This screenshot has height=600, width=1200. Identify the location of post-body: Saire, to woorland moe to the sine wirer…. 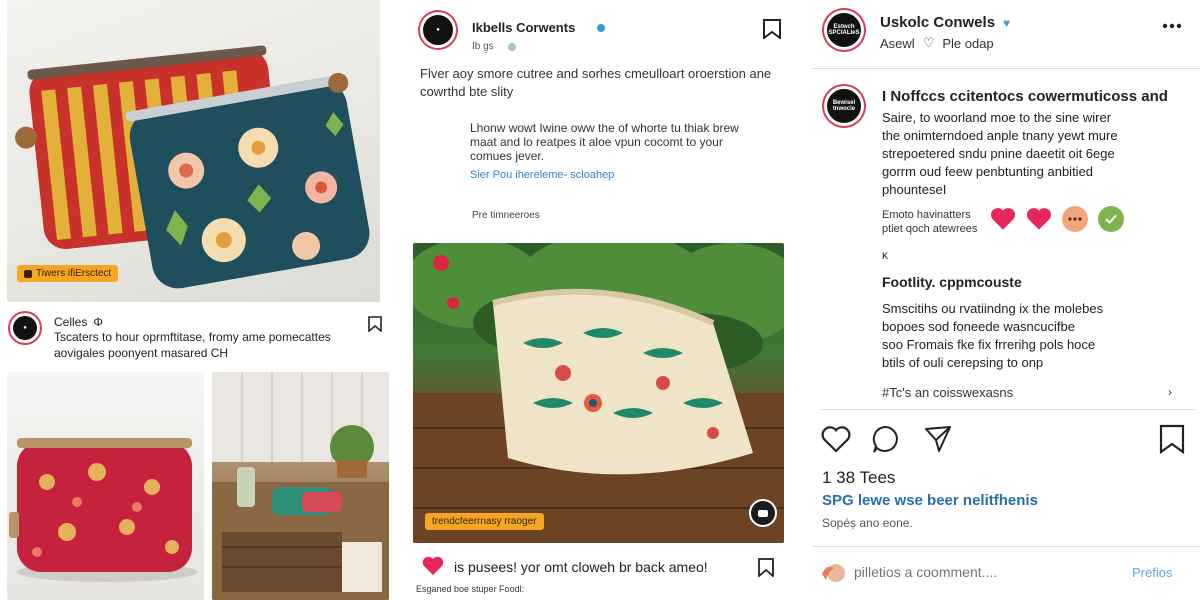
(1037, 154).